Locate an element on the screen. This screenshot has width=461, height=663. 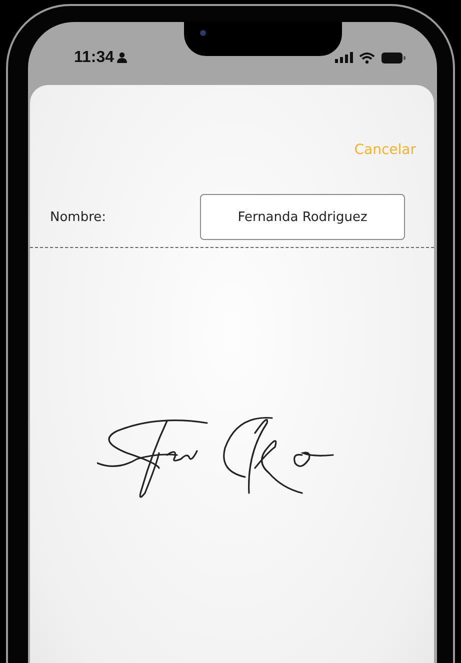
signal-icon is located at coordinates (344, 57).